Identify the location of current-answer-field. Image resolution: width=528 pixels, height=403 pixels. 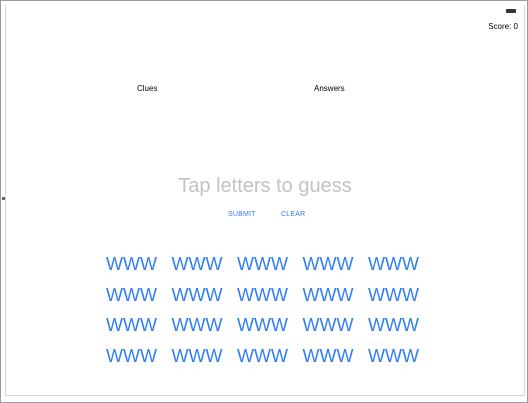
(265, 186).